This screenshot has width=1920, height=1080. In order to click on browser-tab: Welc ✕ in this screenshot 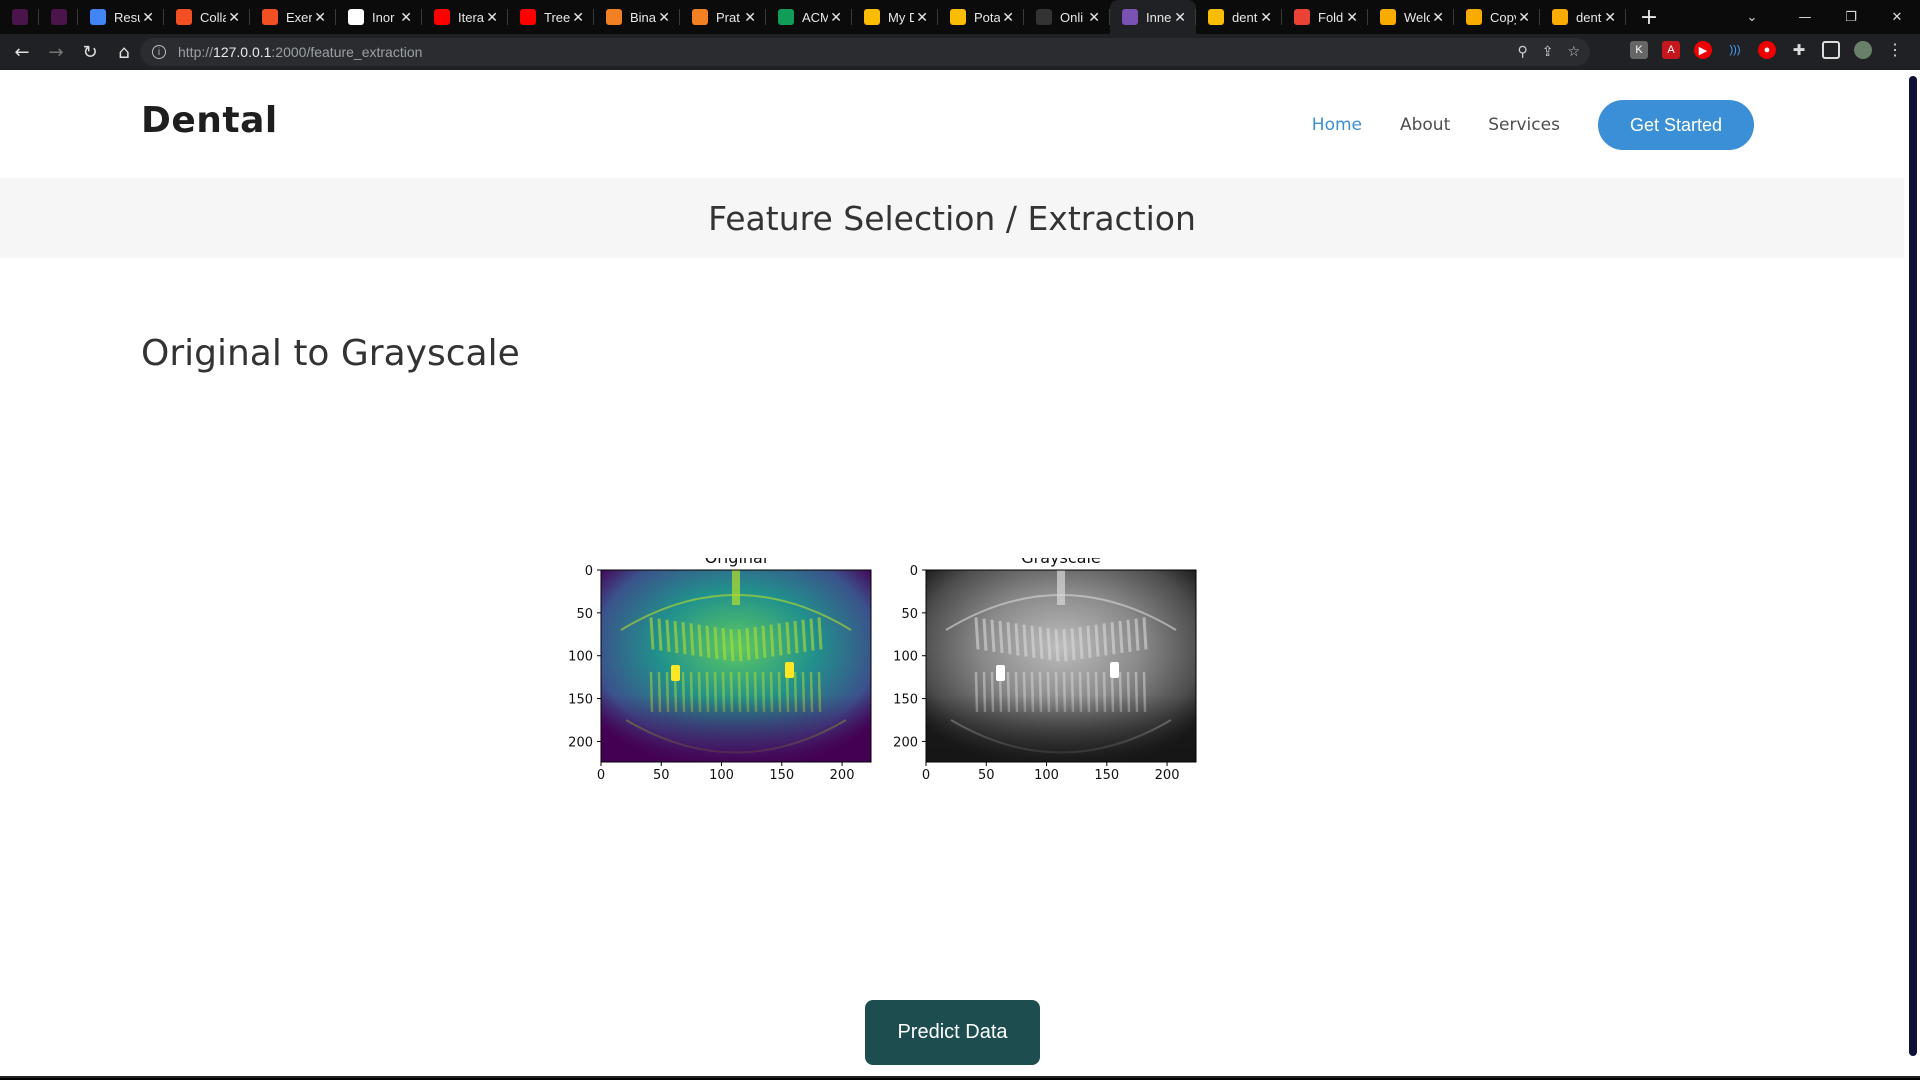, I will do `click(1411, 17)`.